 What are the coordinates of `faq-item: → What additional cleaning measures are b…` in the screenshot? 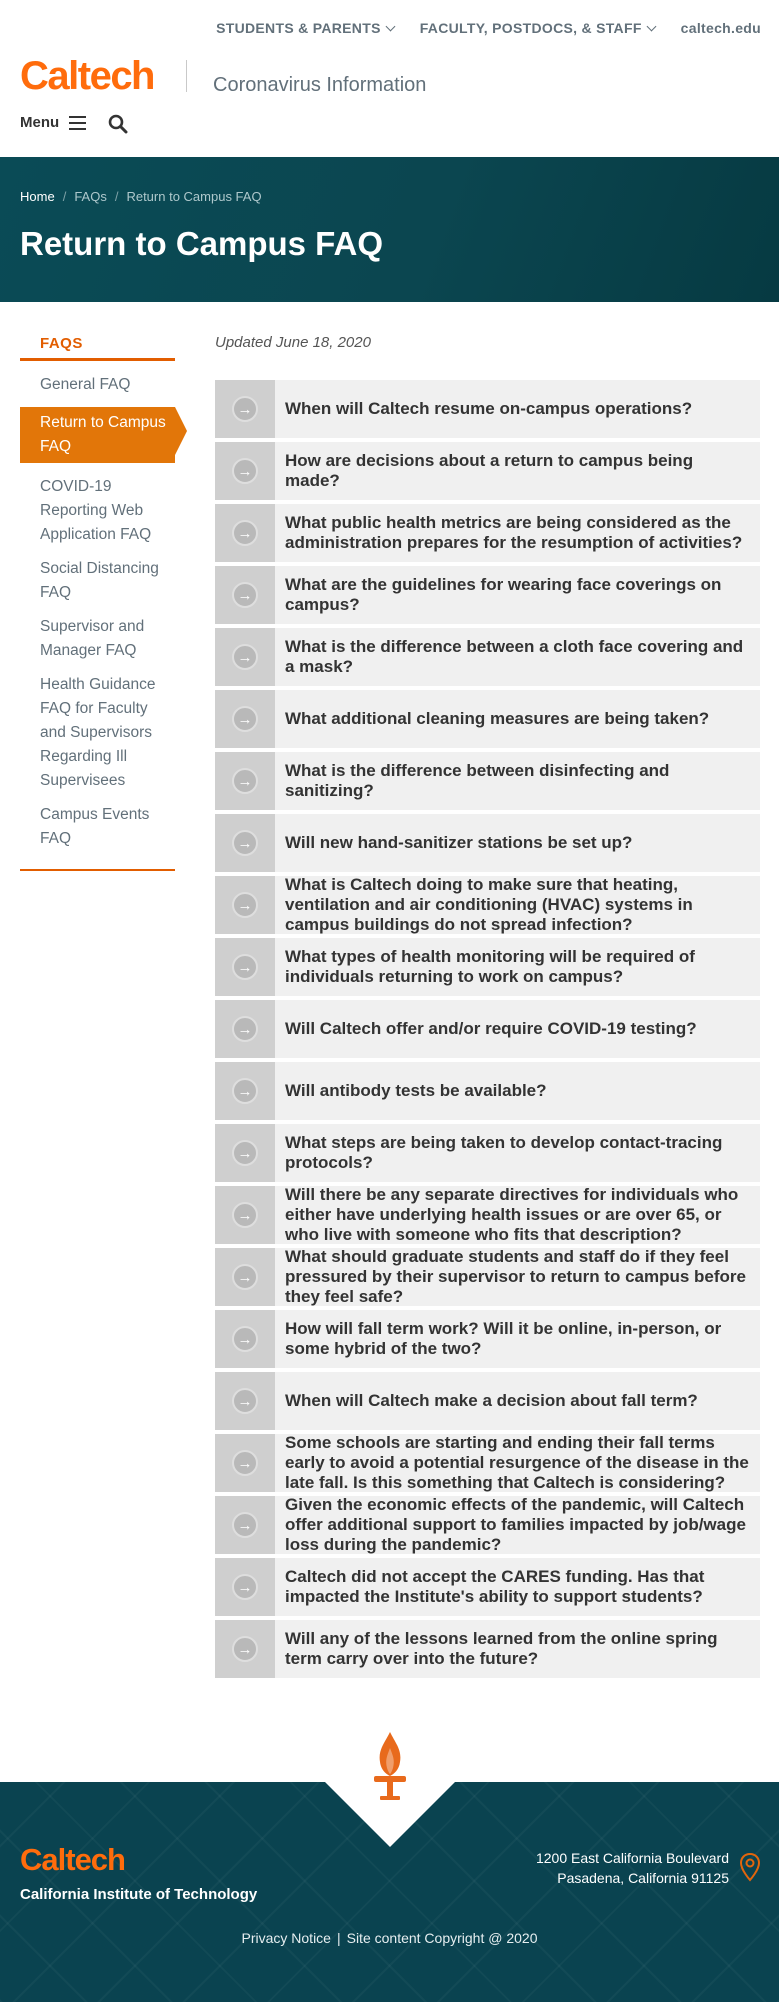 It's located at (487, 719).